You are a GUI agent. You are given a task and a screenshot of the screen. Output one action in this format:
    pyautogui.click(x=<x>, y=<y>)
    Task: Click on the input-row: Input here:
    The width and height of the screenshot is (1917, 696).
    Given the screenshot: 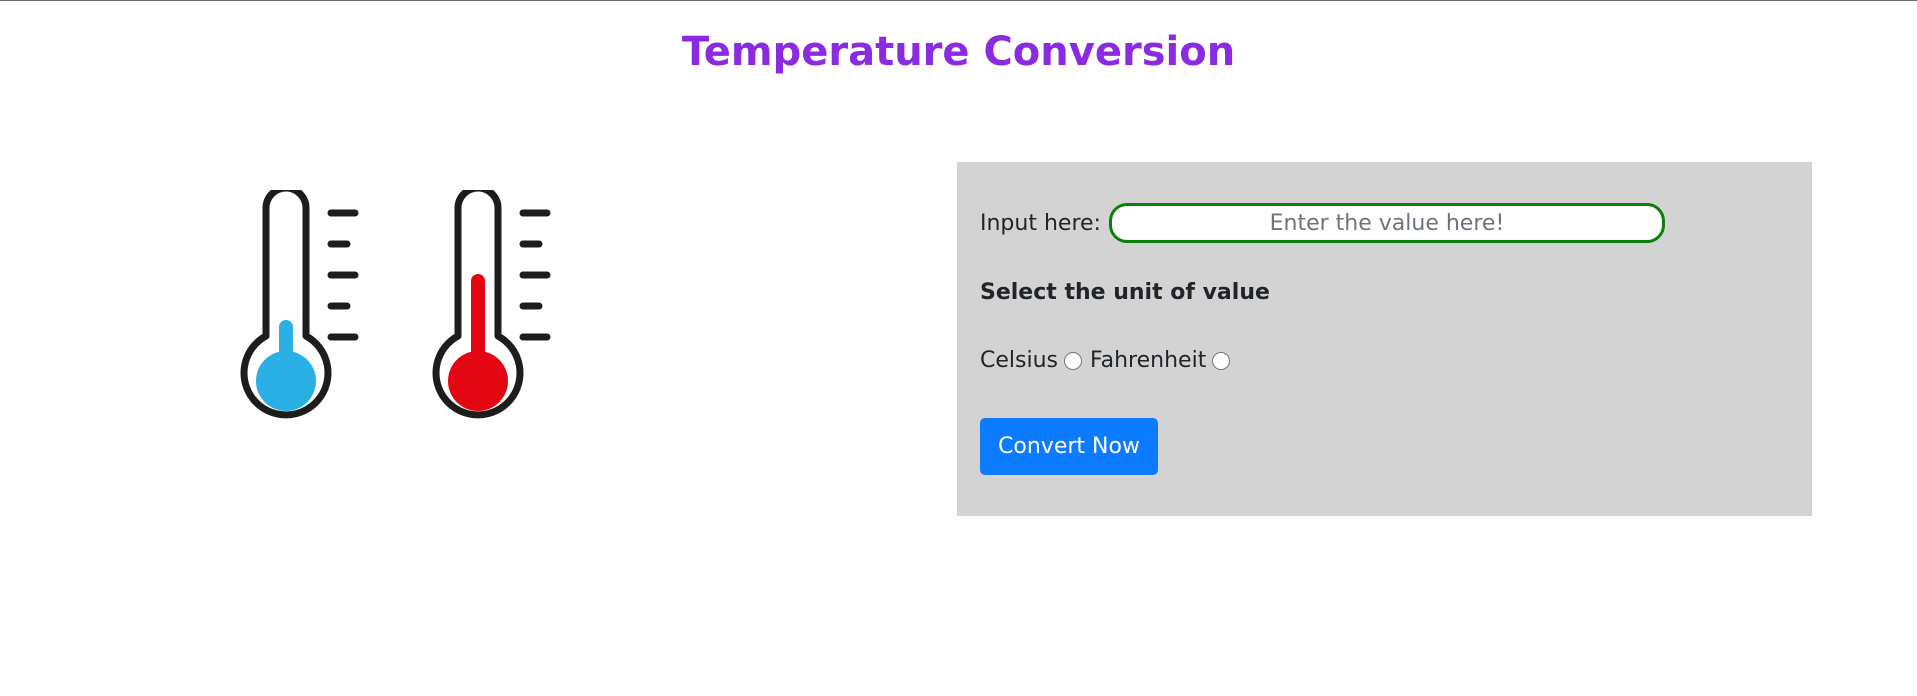 What is the action you would take?
    pyautogui.click(x=1322, y=223)
    